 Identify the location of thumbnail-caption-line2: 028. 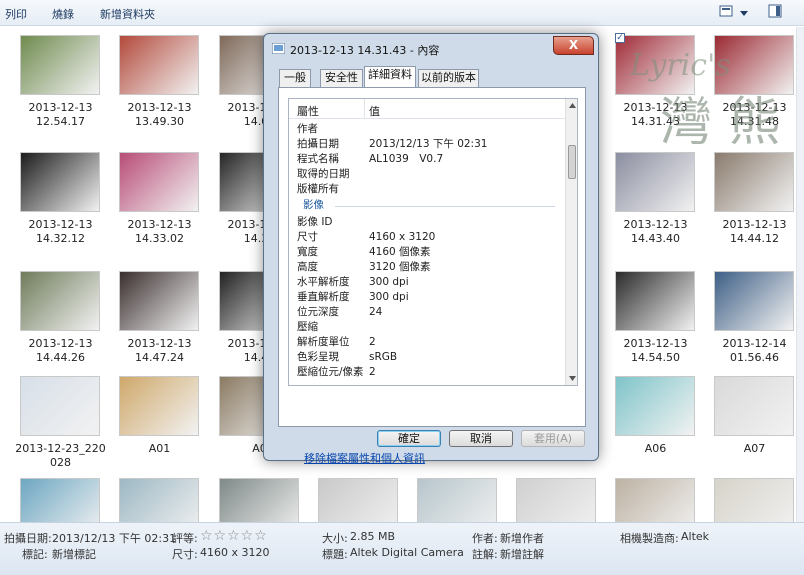
(60, 462).